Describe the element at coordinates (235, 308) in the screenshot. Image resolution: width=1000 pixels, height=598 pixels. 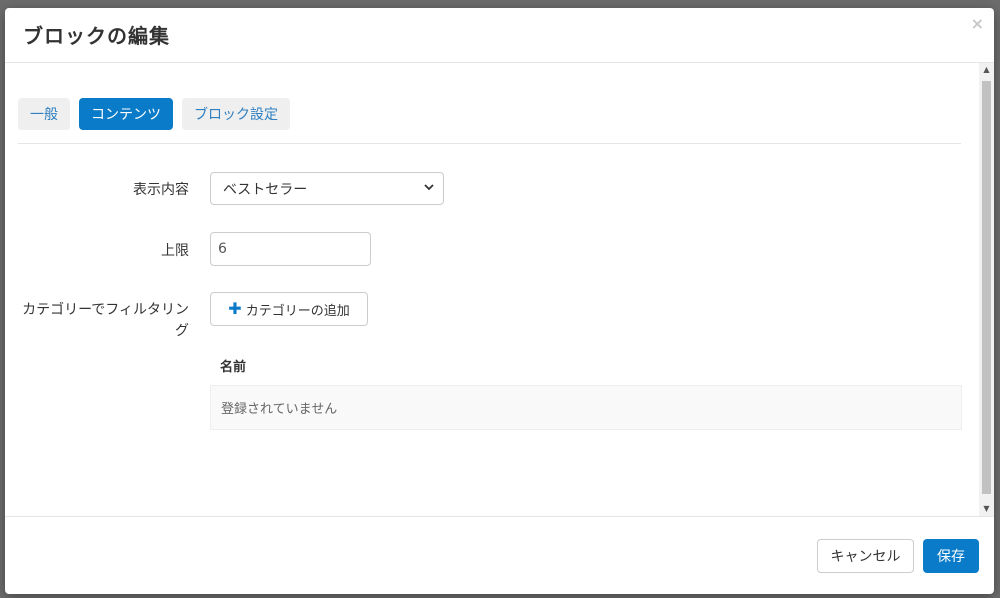
I see `plus-icon: ✚` at that location.